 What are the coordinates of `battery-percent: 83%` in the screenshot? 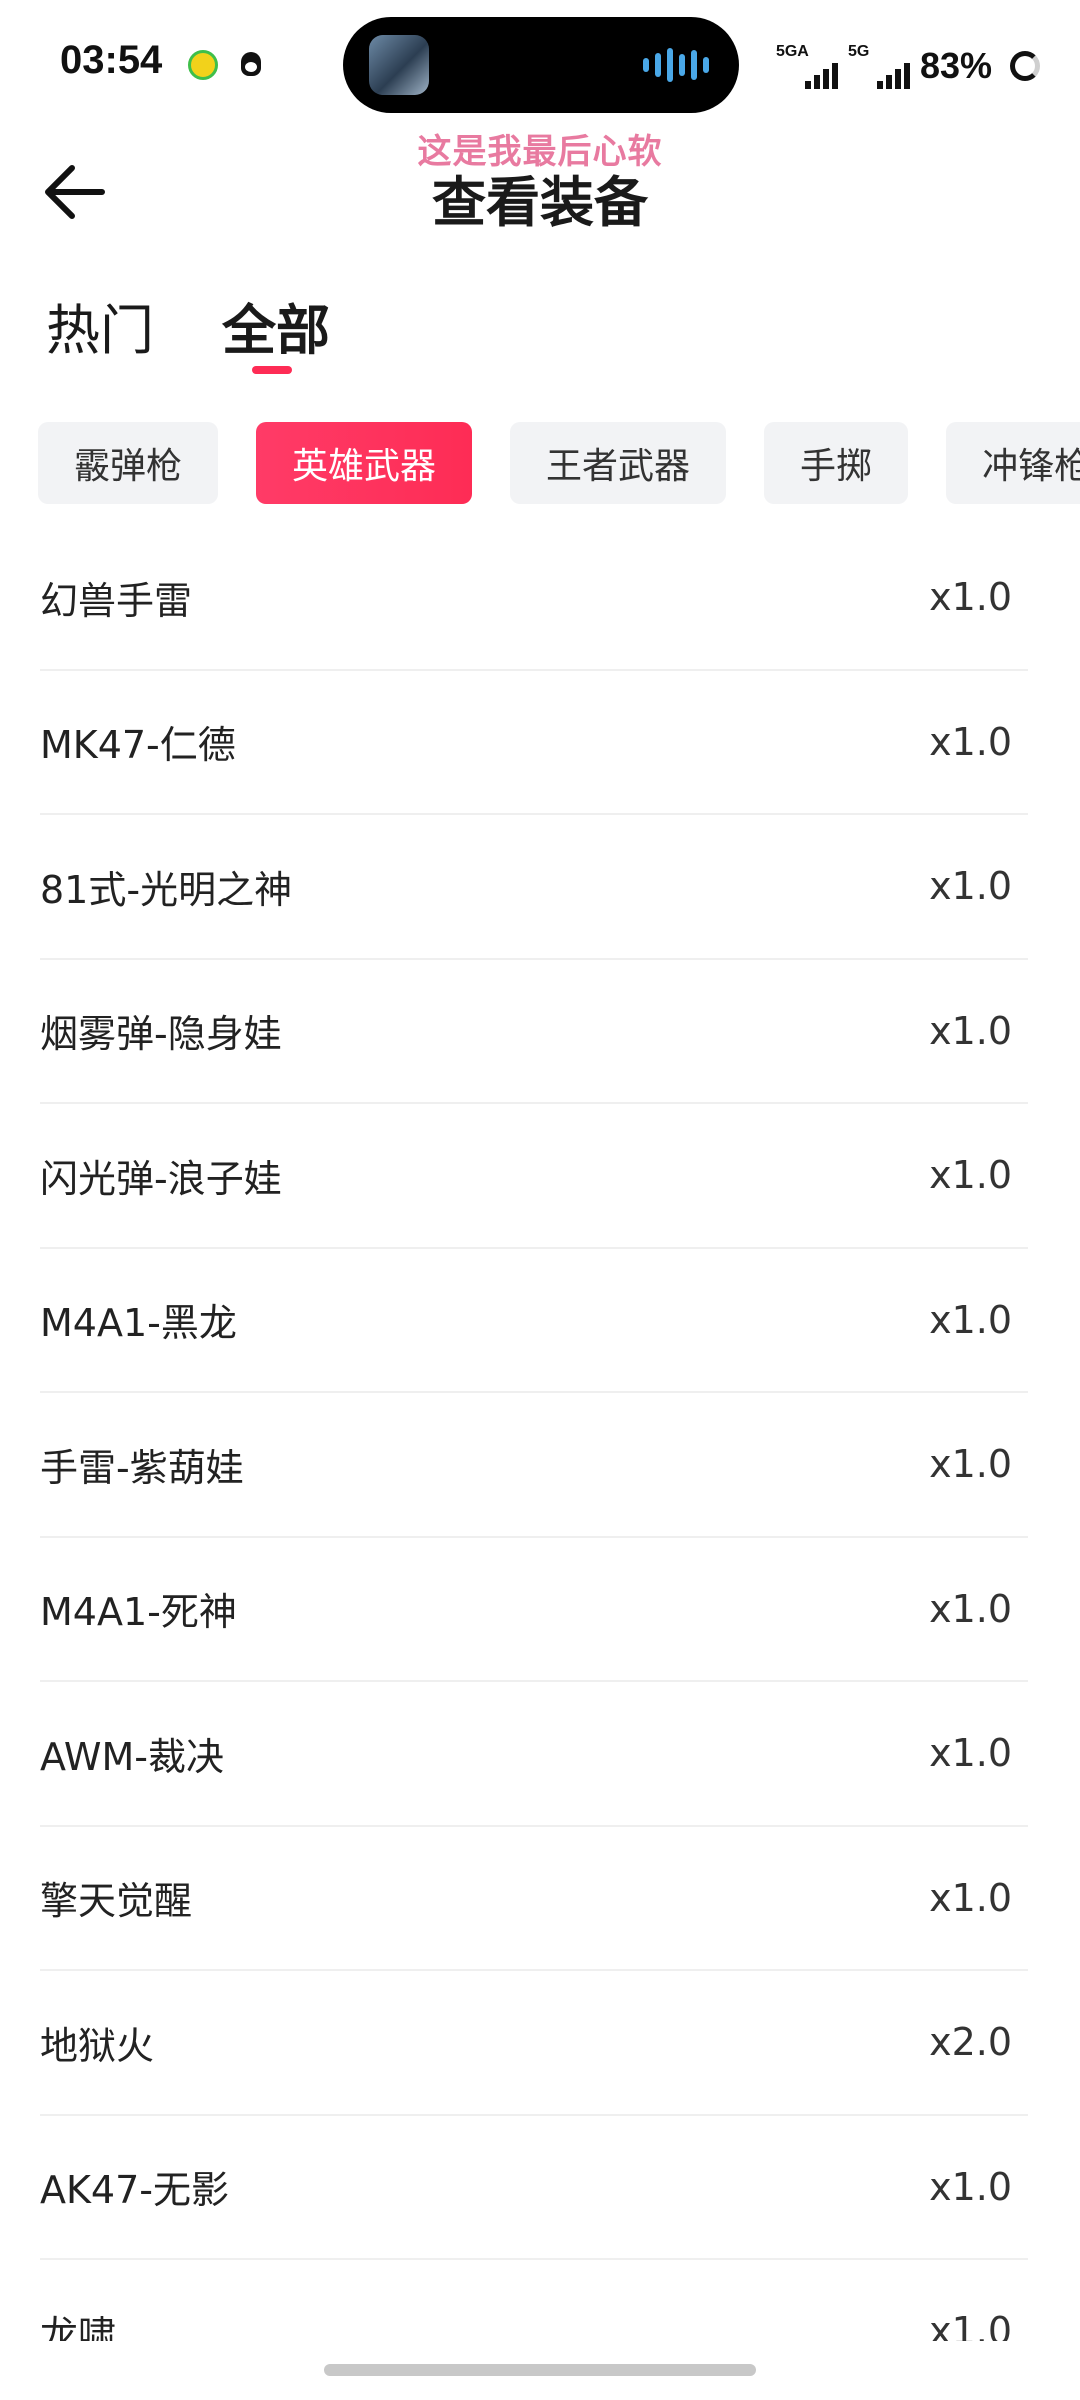 It's located at (955, 65).